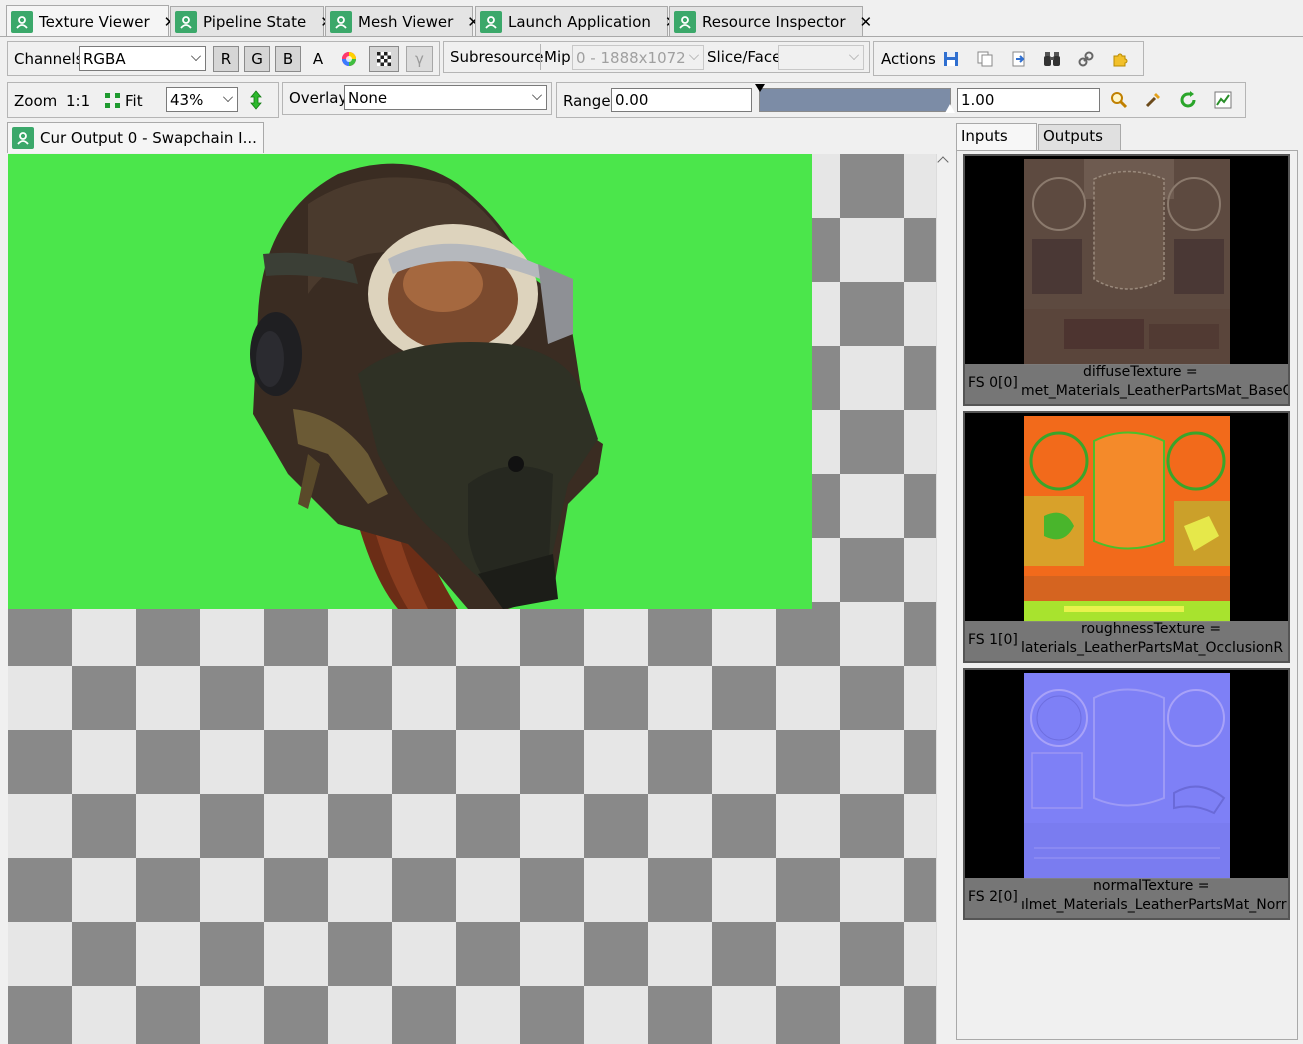 Image resolution: width=1303 pixels, height=1044 pixels. What do you see at coordinates (1223, 100) in the screenshot?
I see `histogram-icon` at bounding box center [1223, 100].